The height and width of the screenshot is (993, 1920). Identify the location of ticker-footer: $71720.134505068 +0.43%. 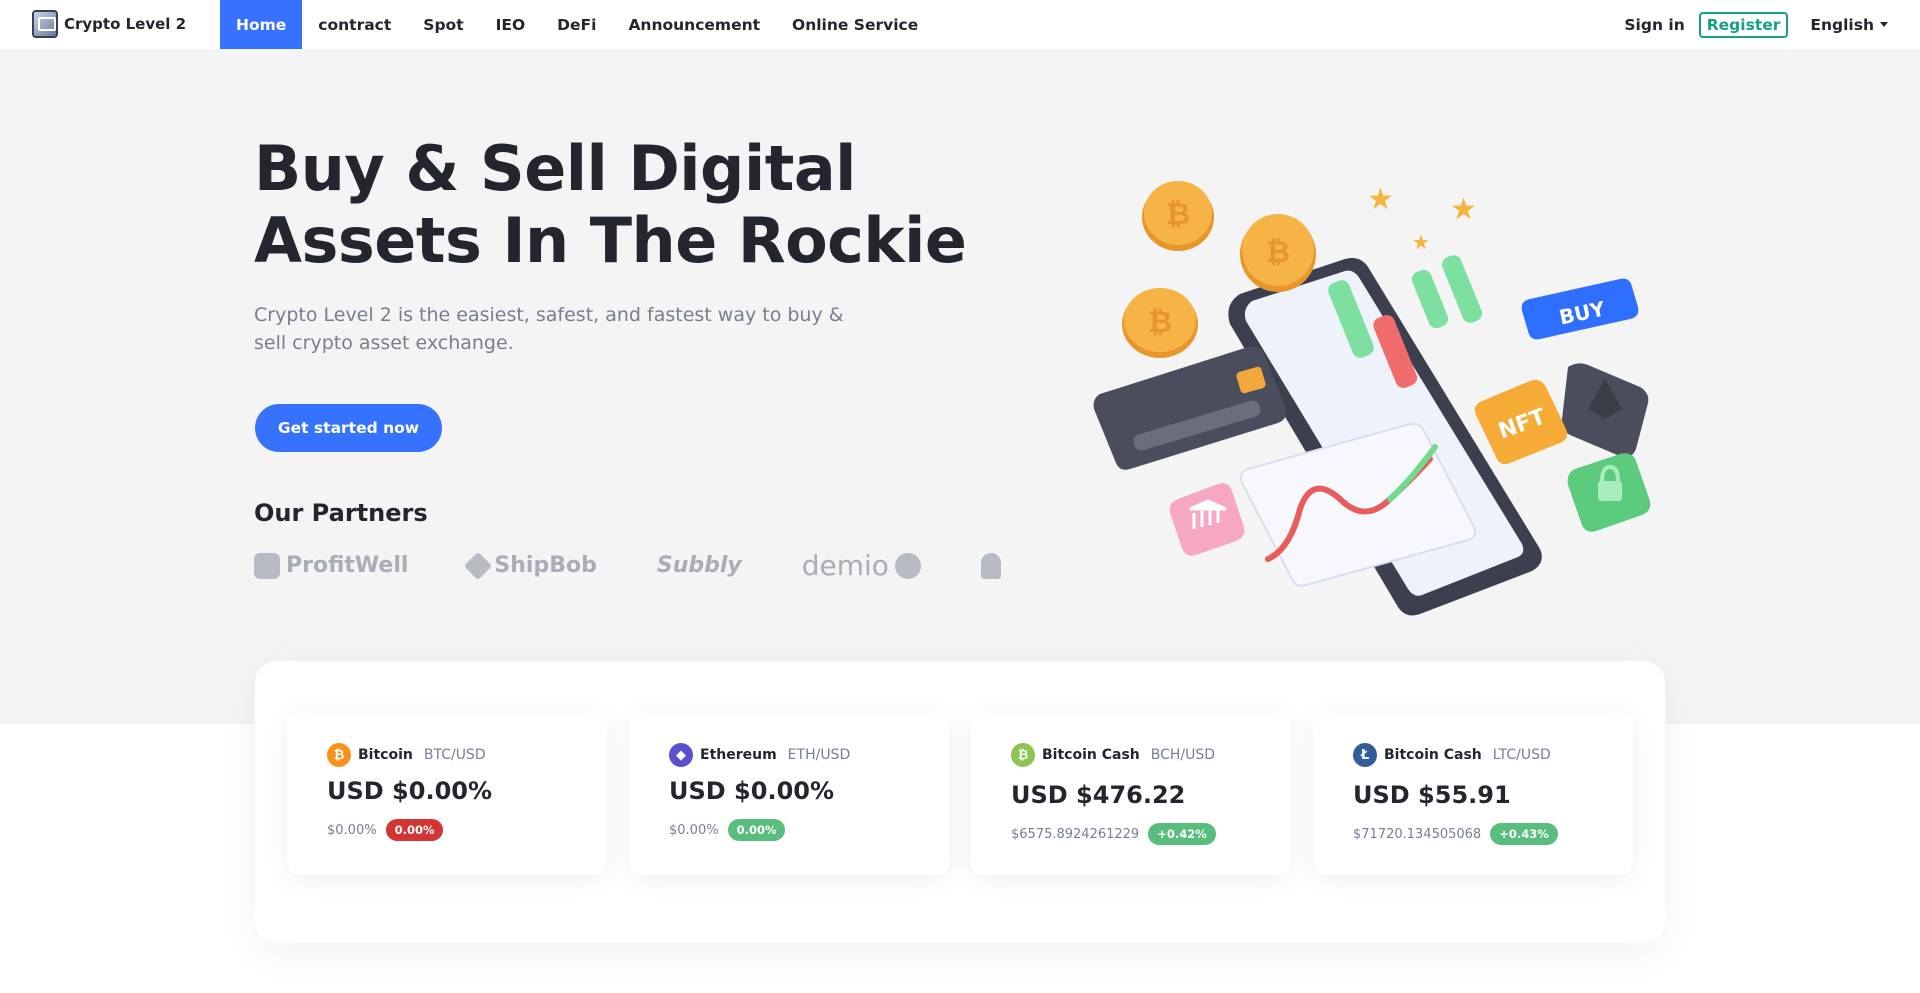
(1455, 834).